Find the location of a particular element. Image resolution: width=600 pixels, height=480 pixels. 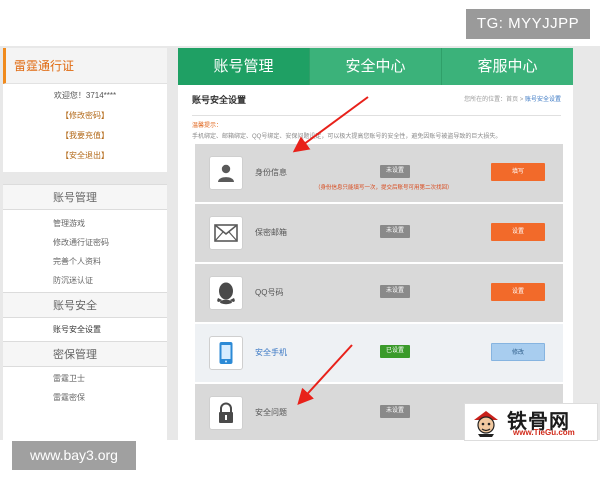

question-status-badge: 未设置 is located at coordinates (395, 411).